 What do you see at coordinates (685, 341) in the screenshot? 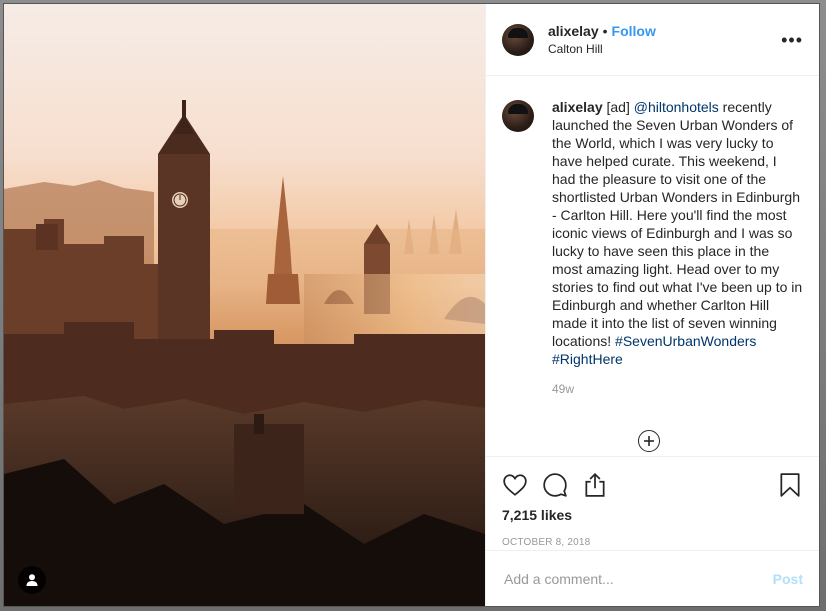
I see `hashtag-link: #SevenUrbanWonders` at bounding box center [685, 341].